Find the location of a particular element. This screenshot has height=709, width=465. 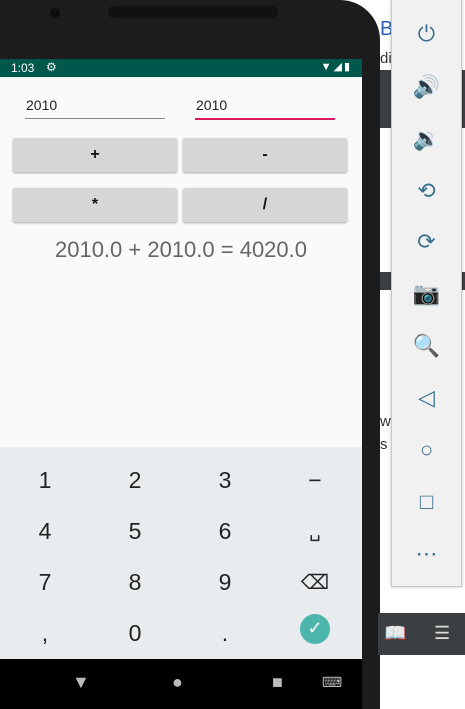

key-3: 3 is located at coordinates (225, 480).